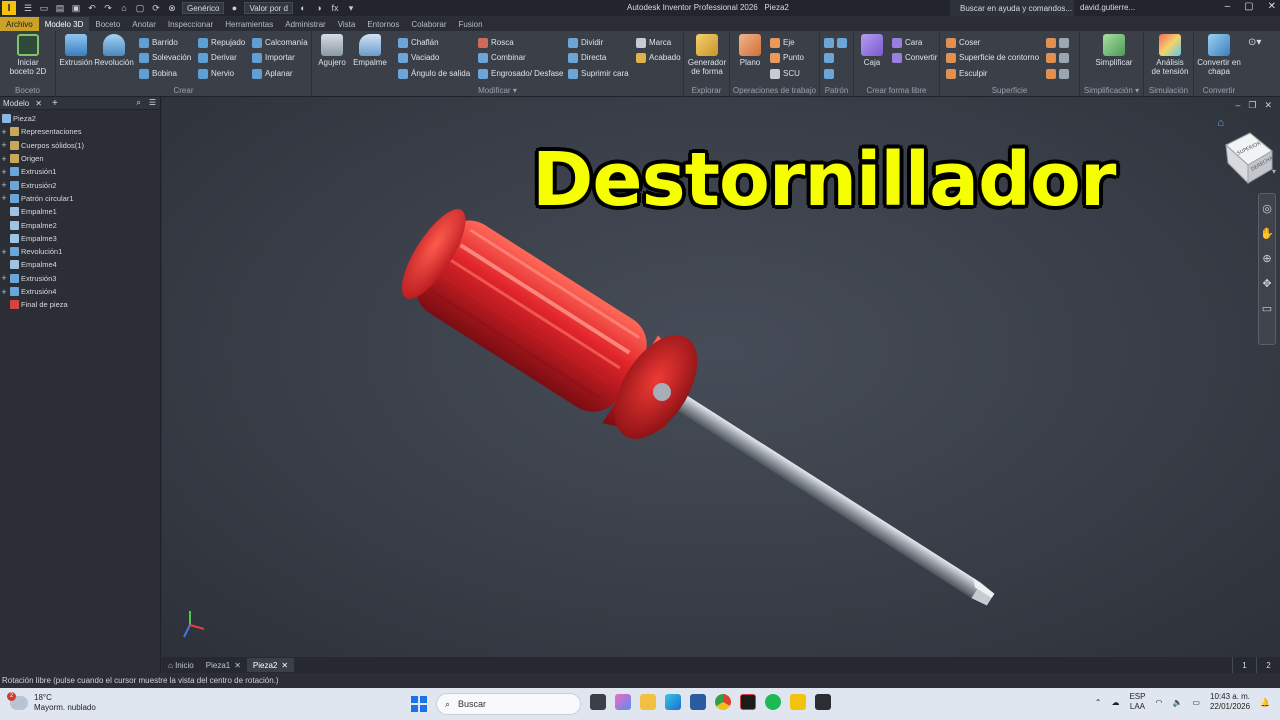 The width and height of the screenshot is (1280, 720). What do you see at coordinates (1272, 6) in the screenshot?
I see `close-icon: ✕` at bounding box center [1272, 6].